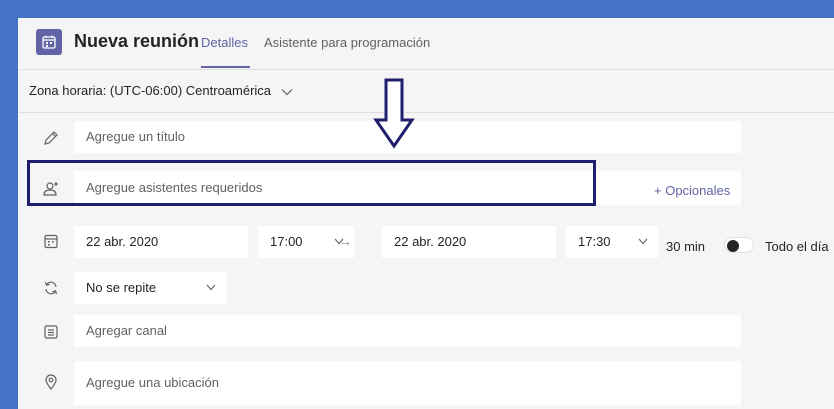 Image resolution: width=834 pixels, height=409 pixels. What do you see at coordinates (51, 138) in the screenshot?
I see `pencil-icon` at bounding box center [51, 138].